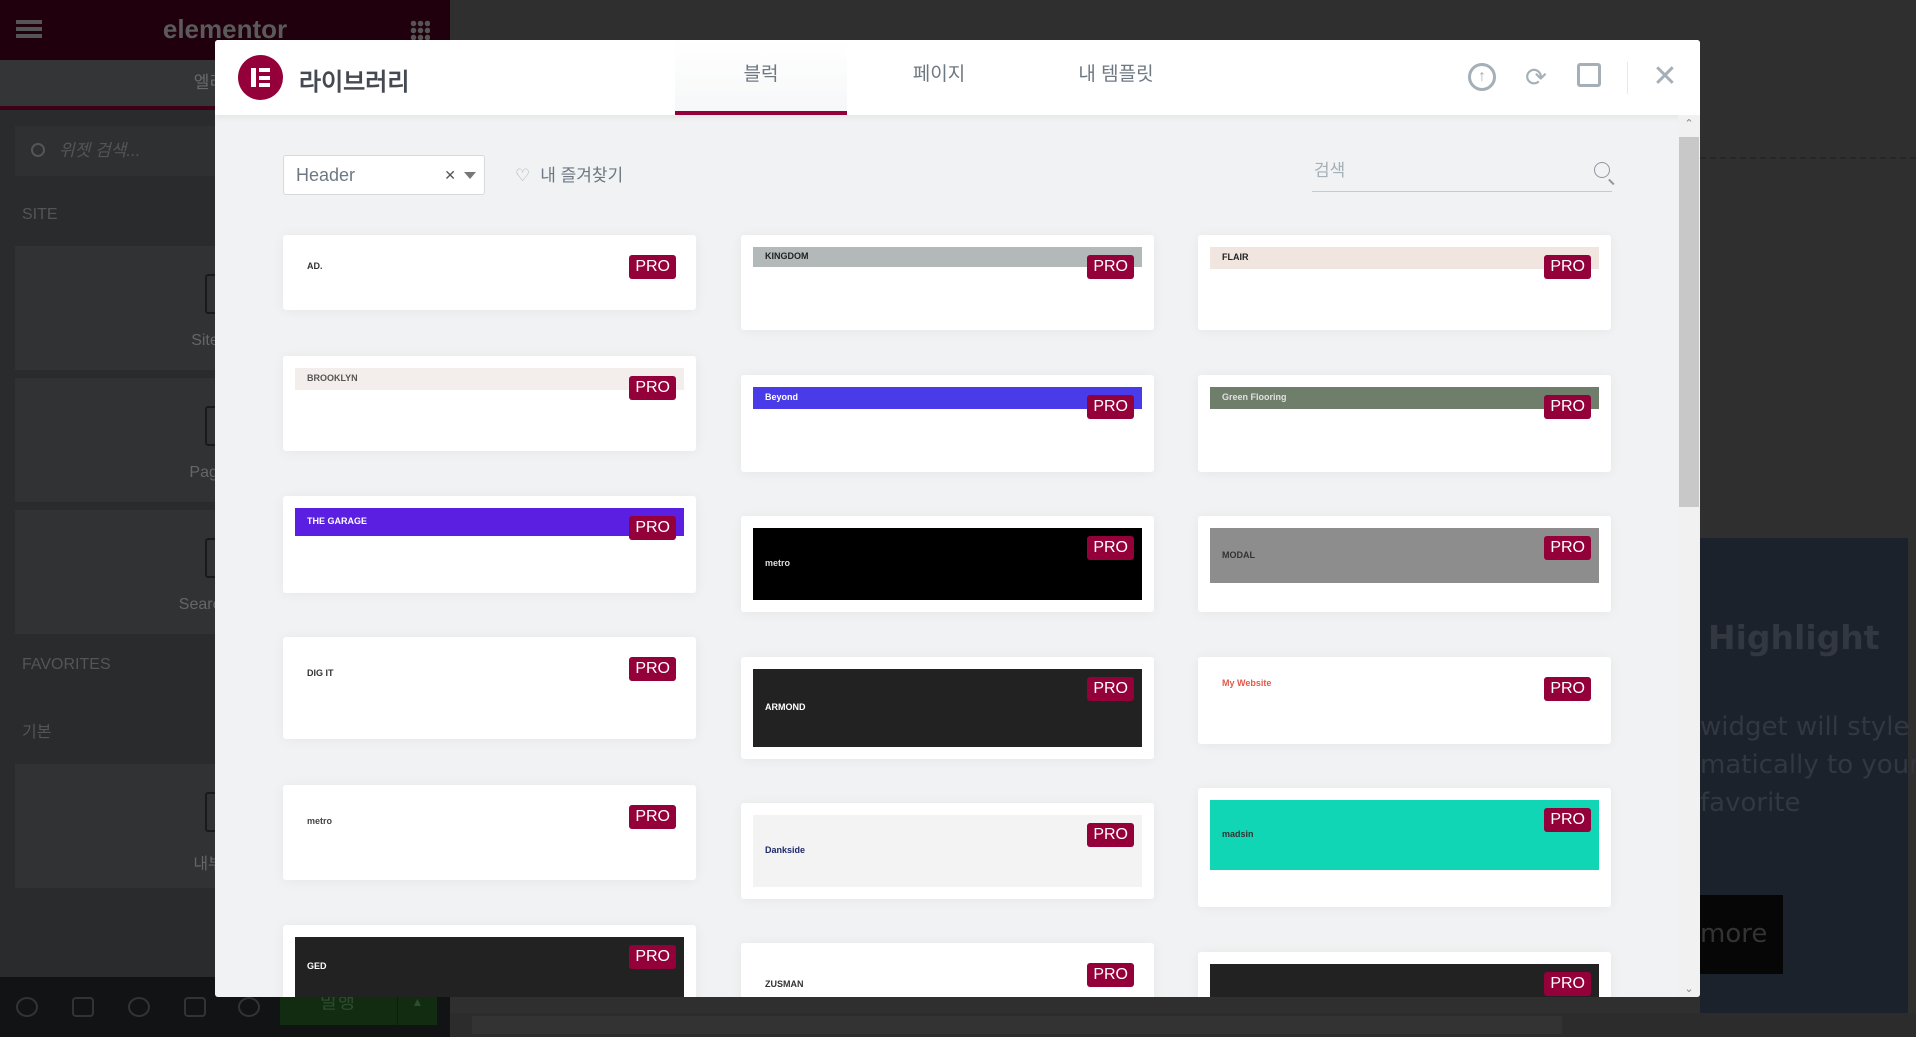  I want to click on template-card: MODAL PRO, so click(1404, 564).